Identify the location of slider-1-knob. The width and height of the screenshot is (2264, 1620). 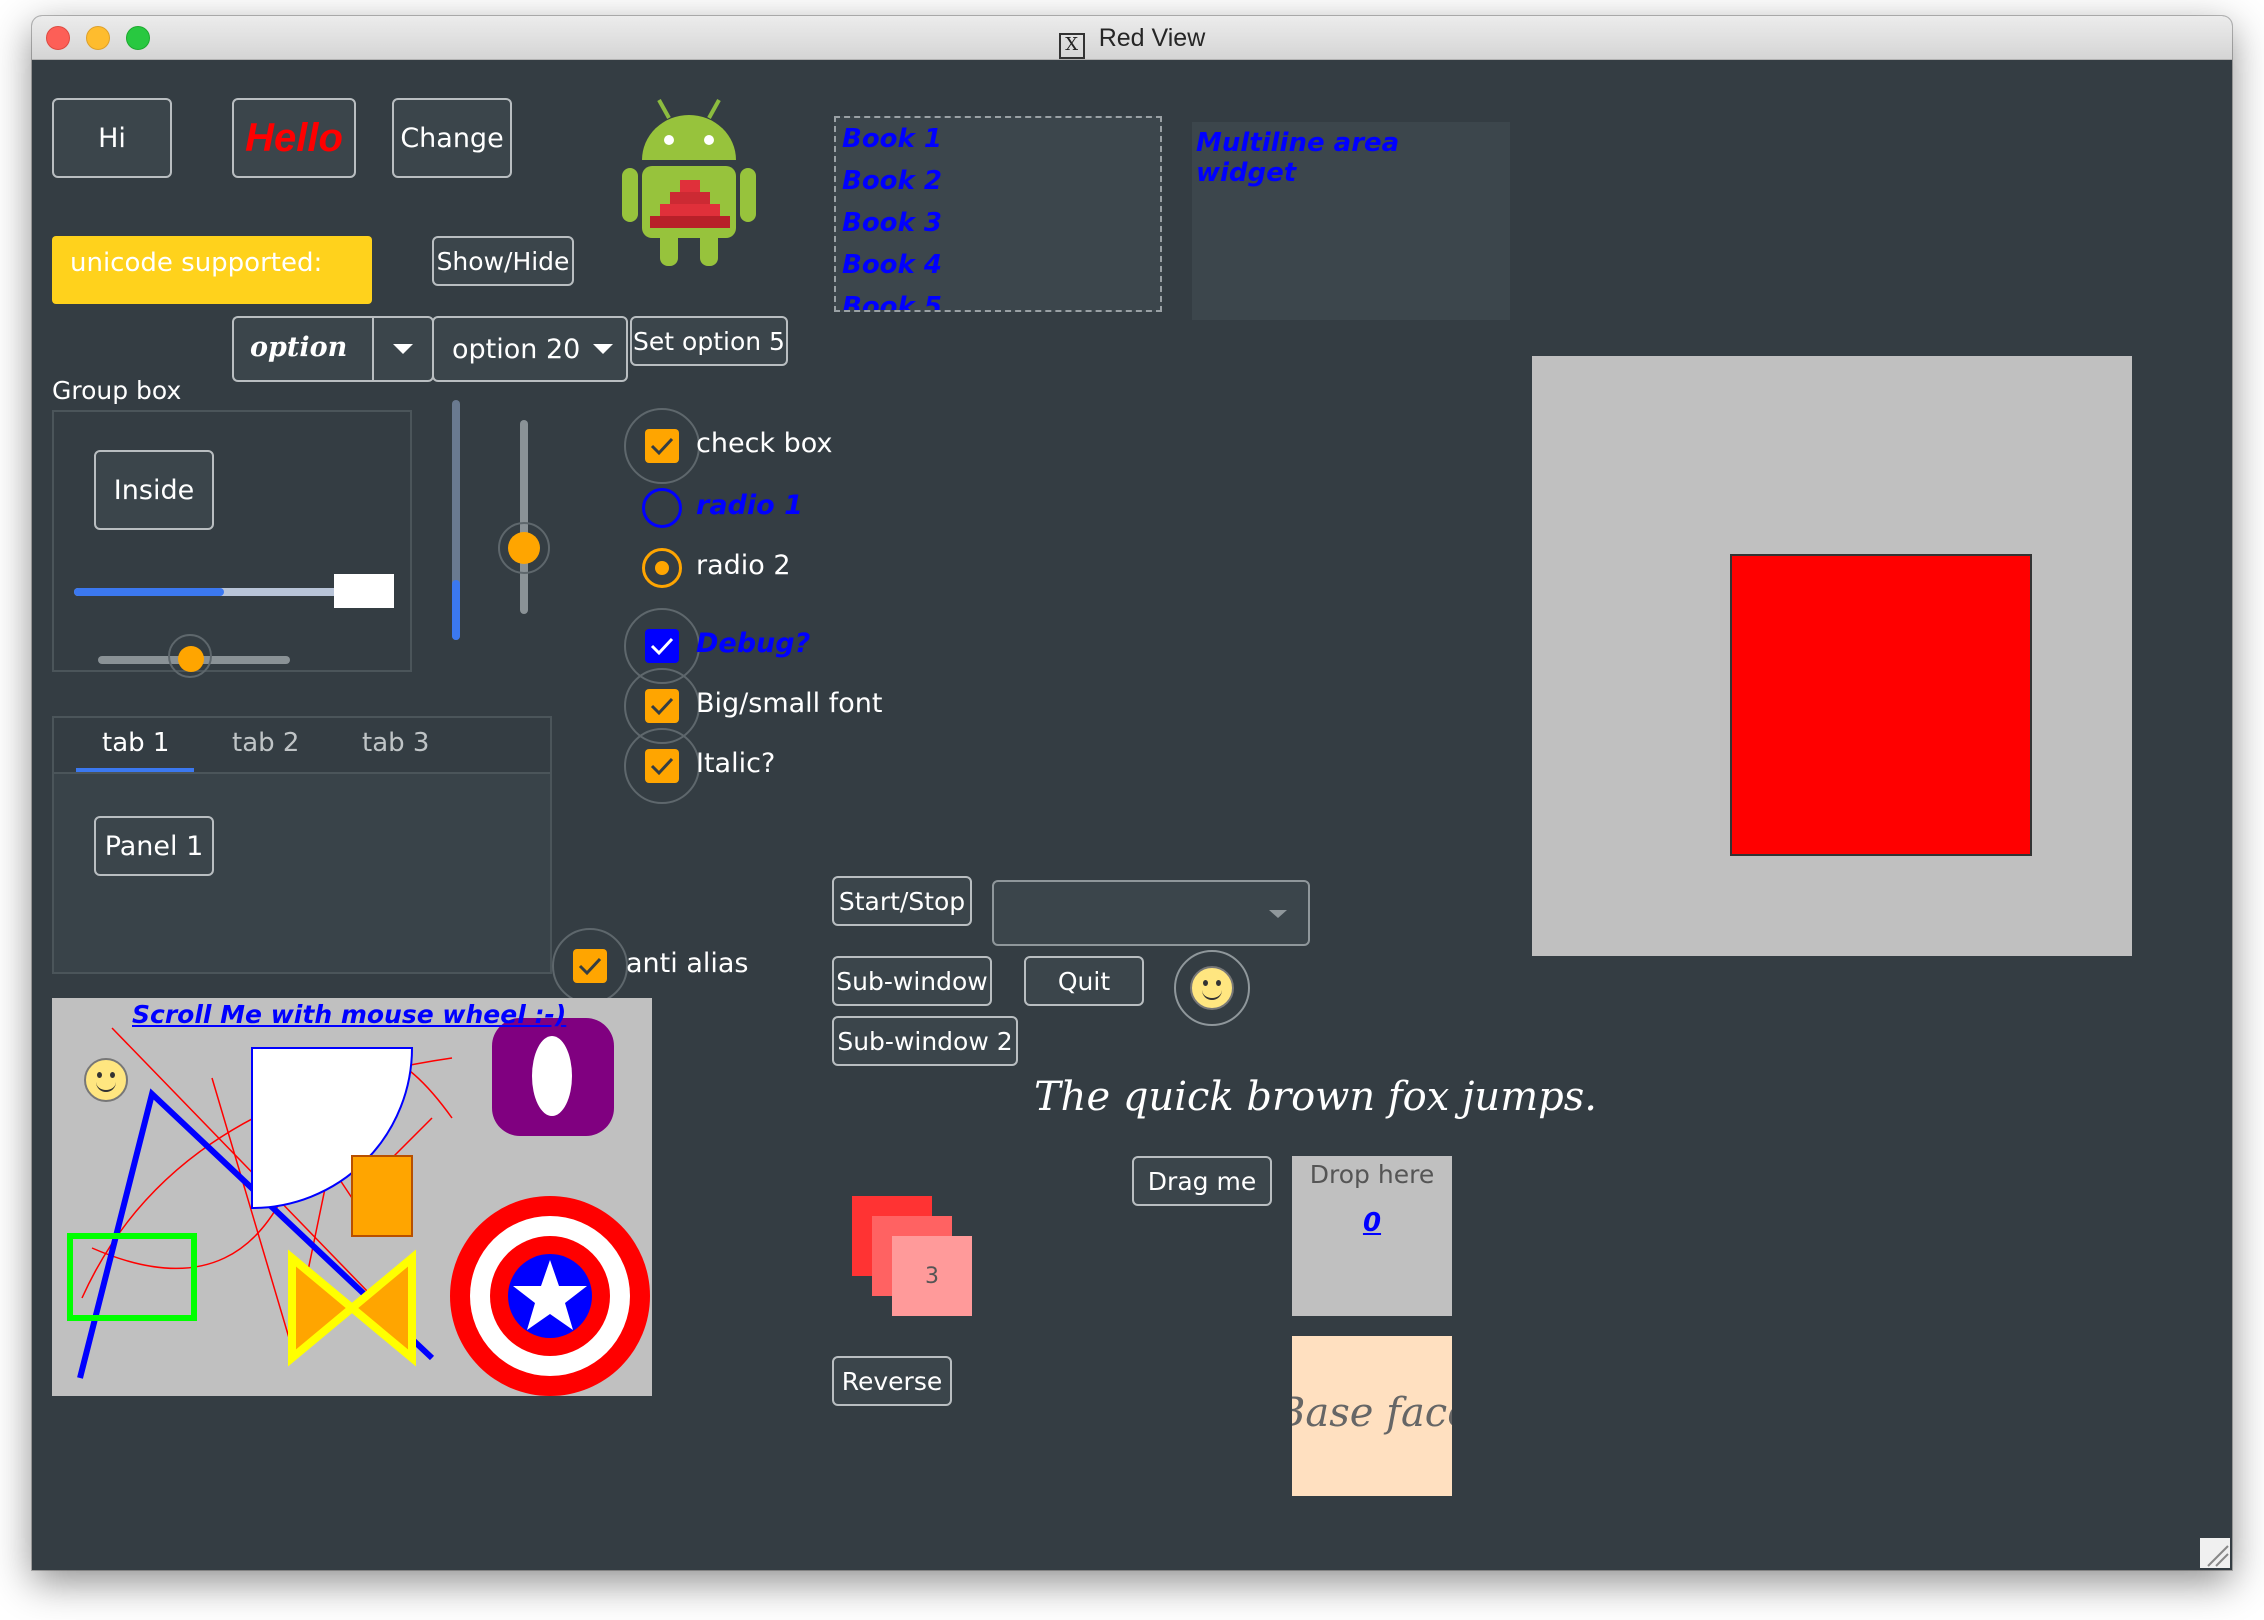
(364, 591).